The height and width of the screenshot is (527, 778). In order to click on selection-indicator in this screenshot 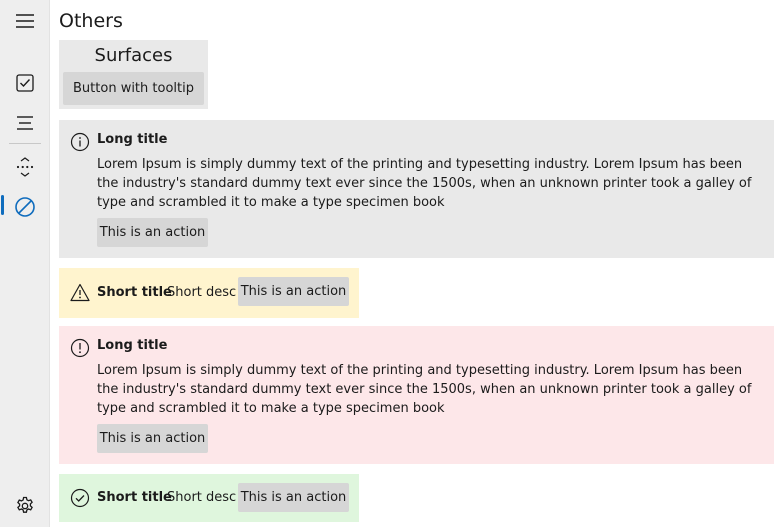, I will do `click(2, 205)`.